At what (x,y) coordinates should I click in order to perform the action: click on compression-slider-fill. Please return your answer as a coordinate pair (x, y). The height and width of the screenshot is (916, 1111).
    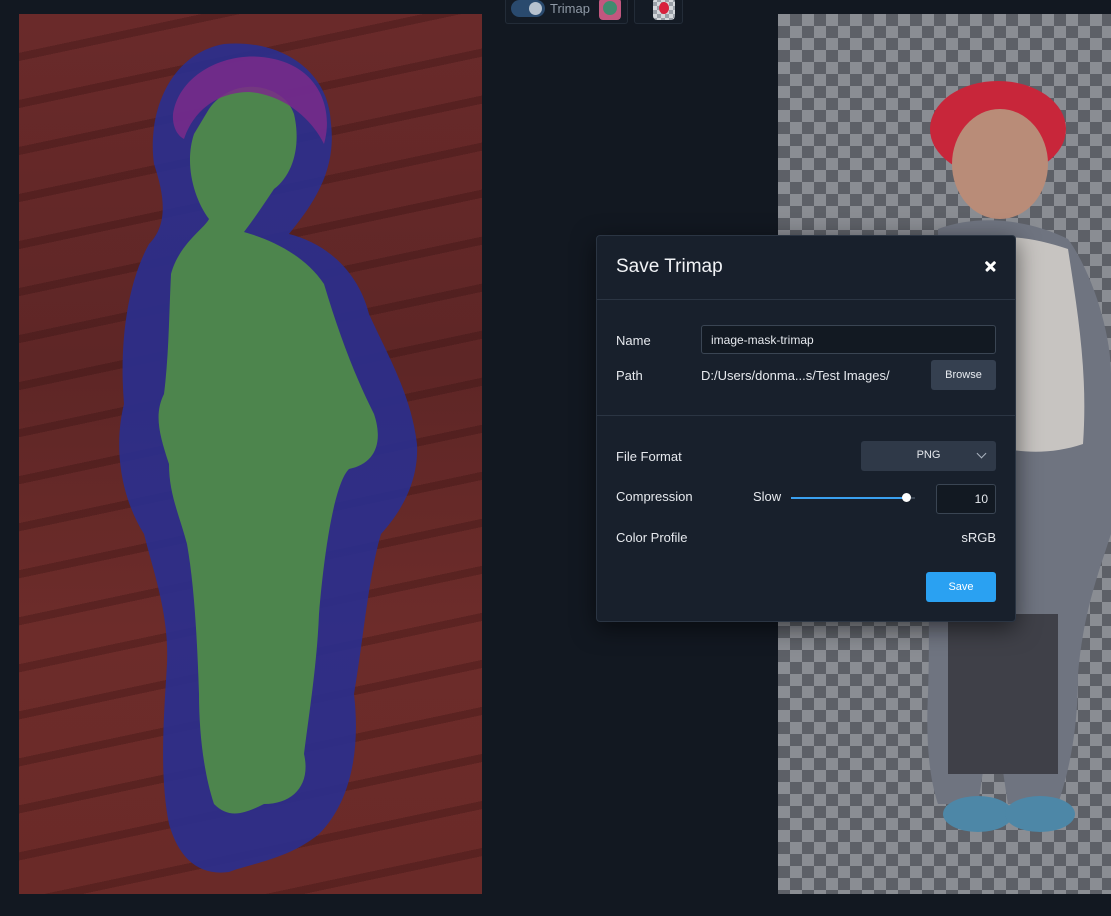
    Looking at the image, I should click on (849, 498).